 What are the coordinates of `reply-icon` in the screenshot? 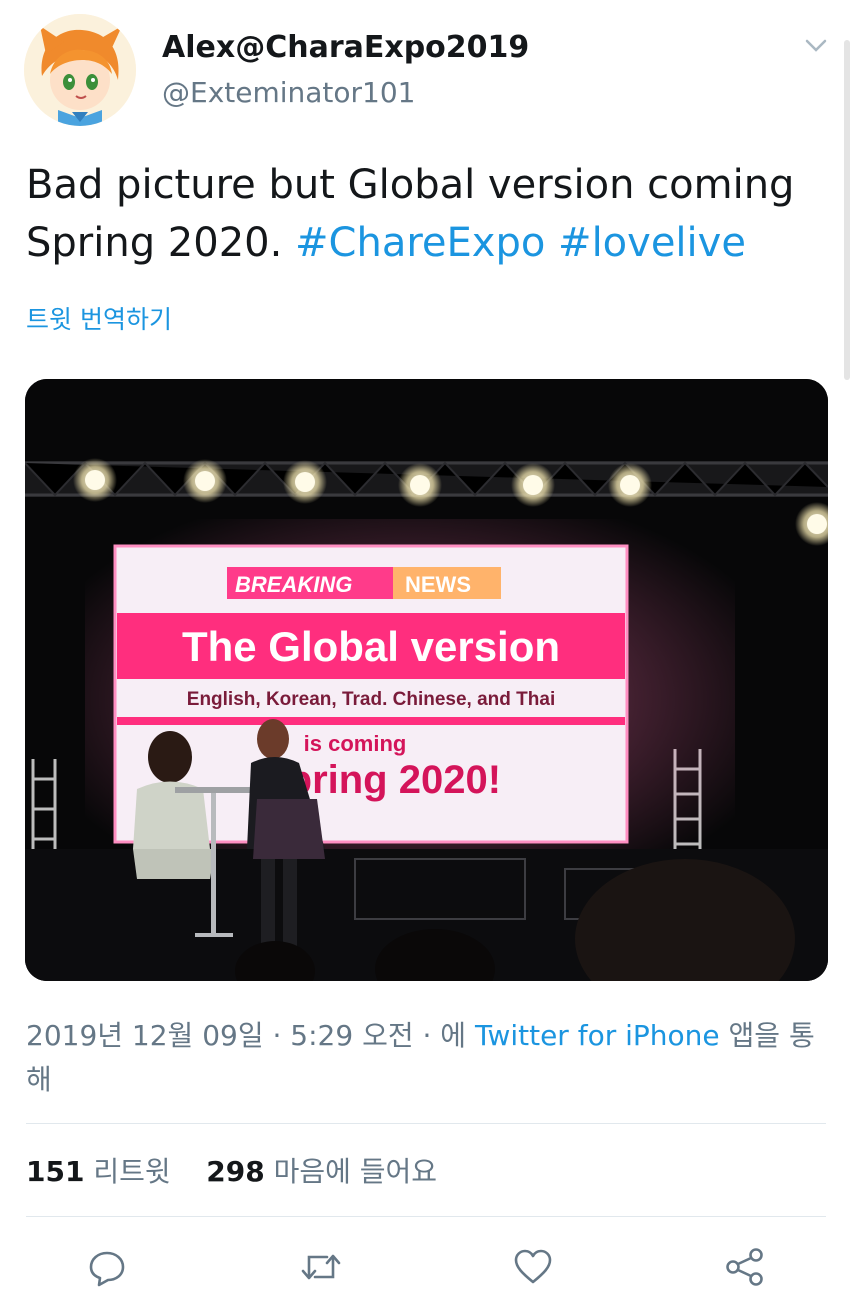 It's located at (107, 1267).